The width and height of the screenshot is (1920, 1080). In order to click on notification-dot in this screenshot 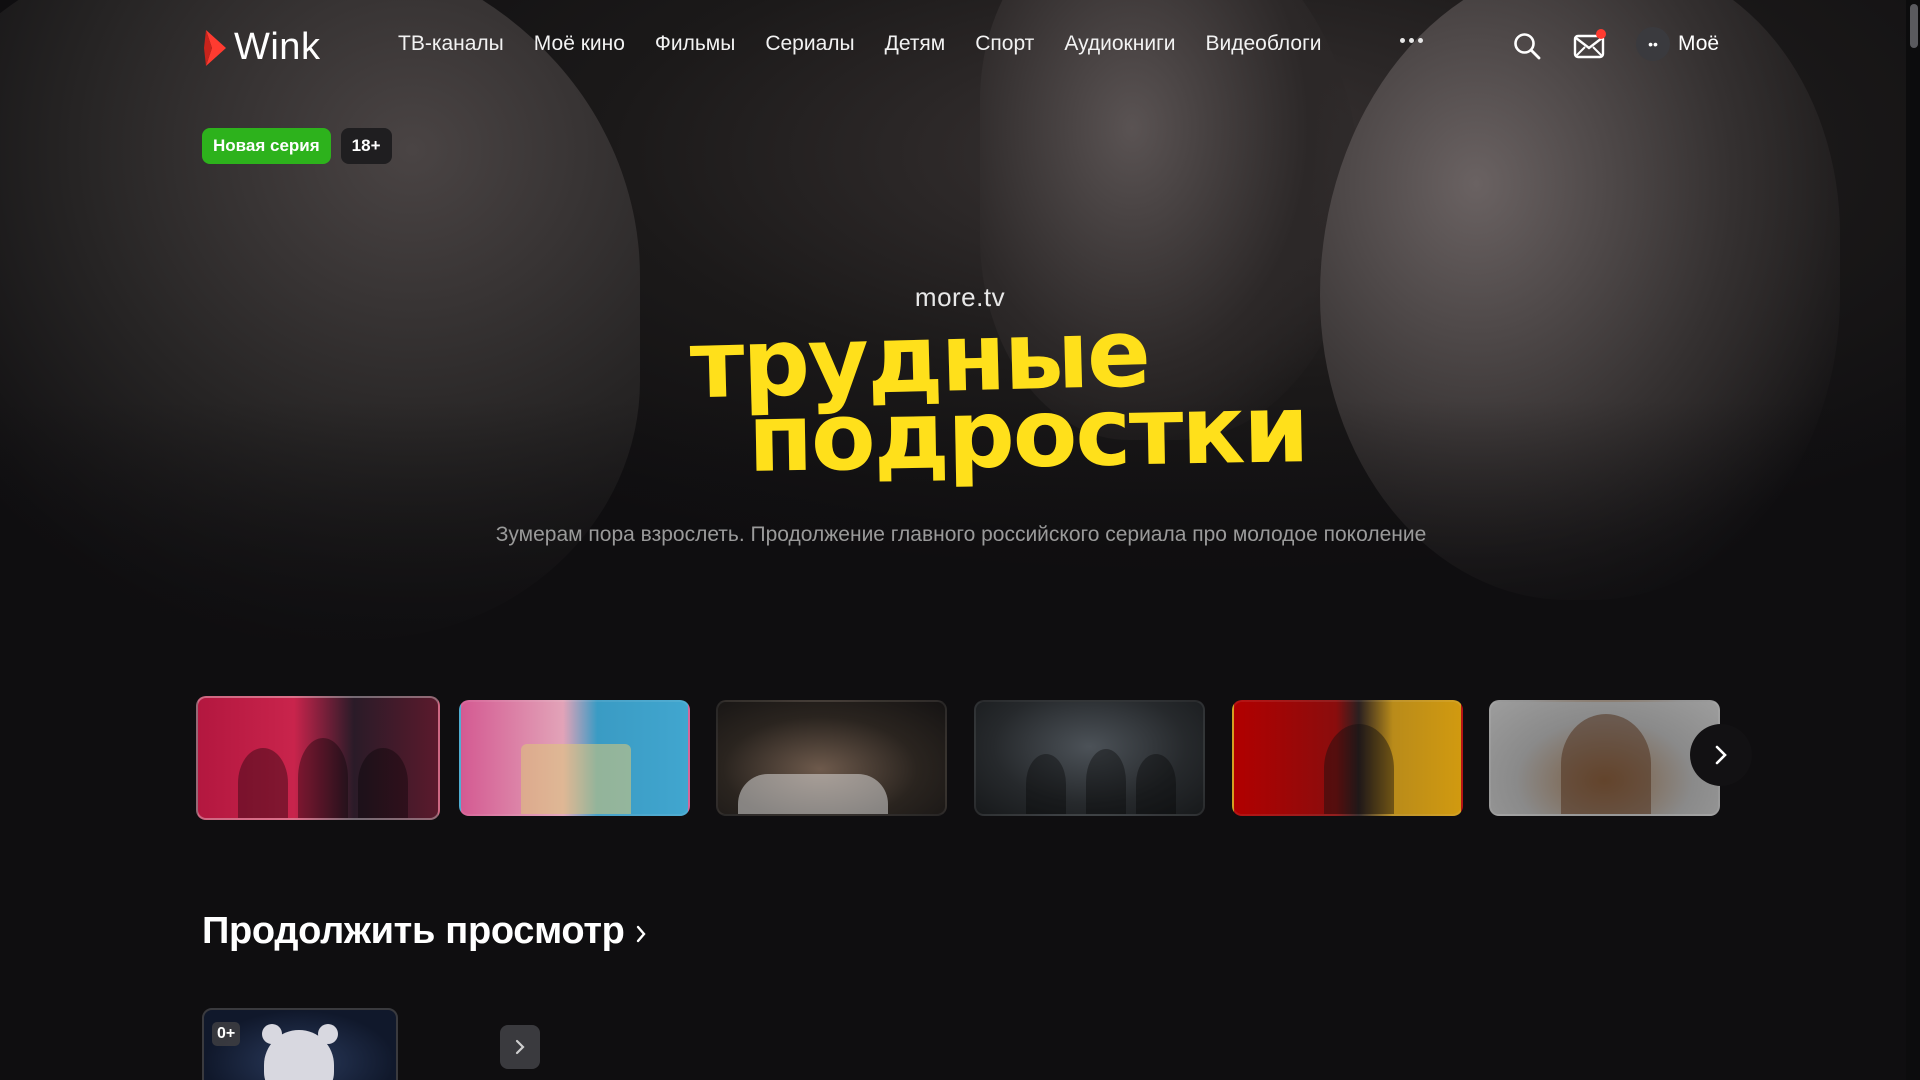, I will do `click(1601, 34)`.